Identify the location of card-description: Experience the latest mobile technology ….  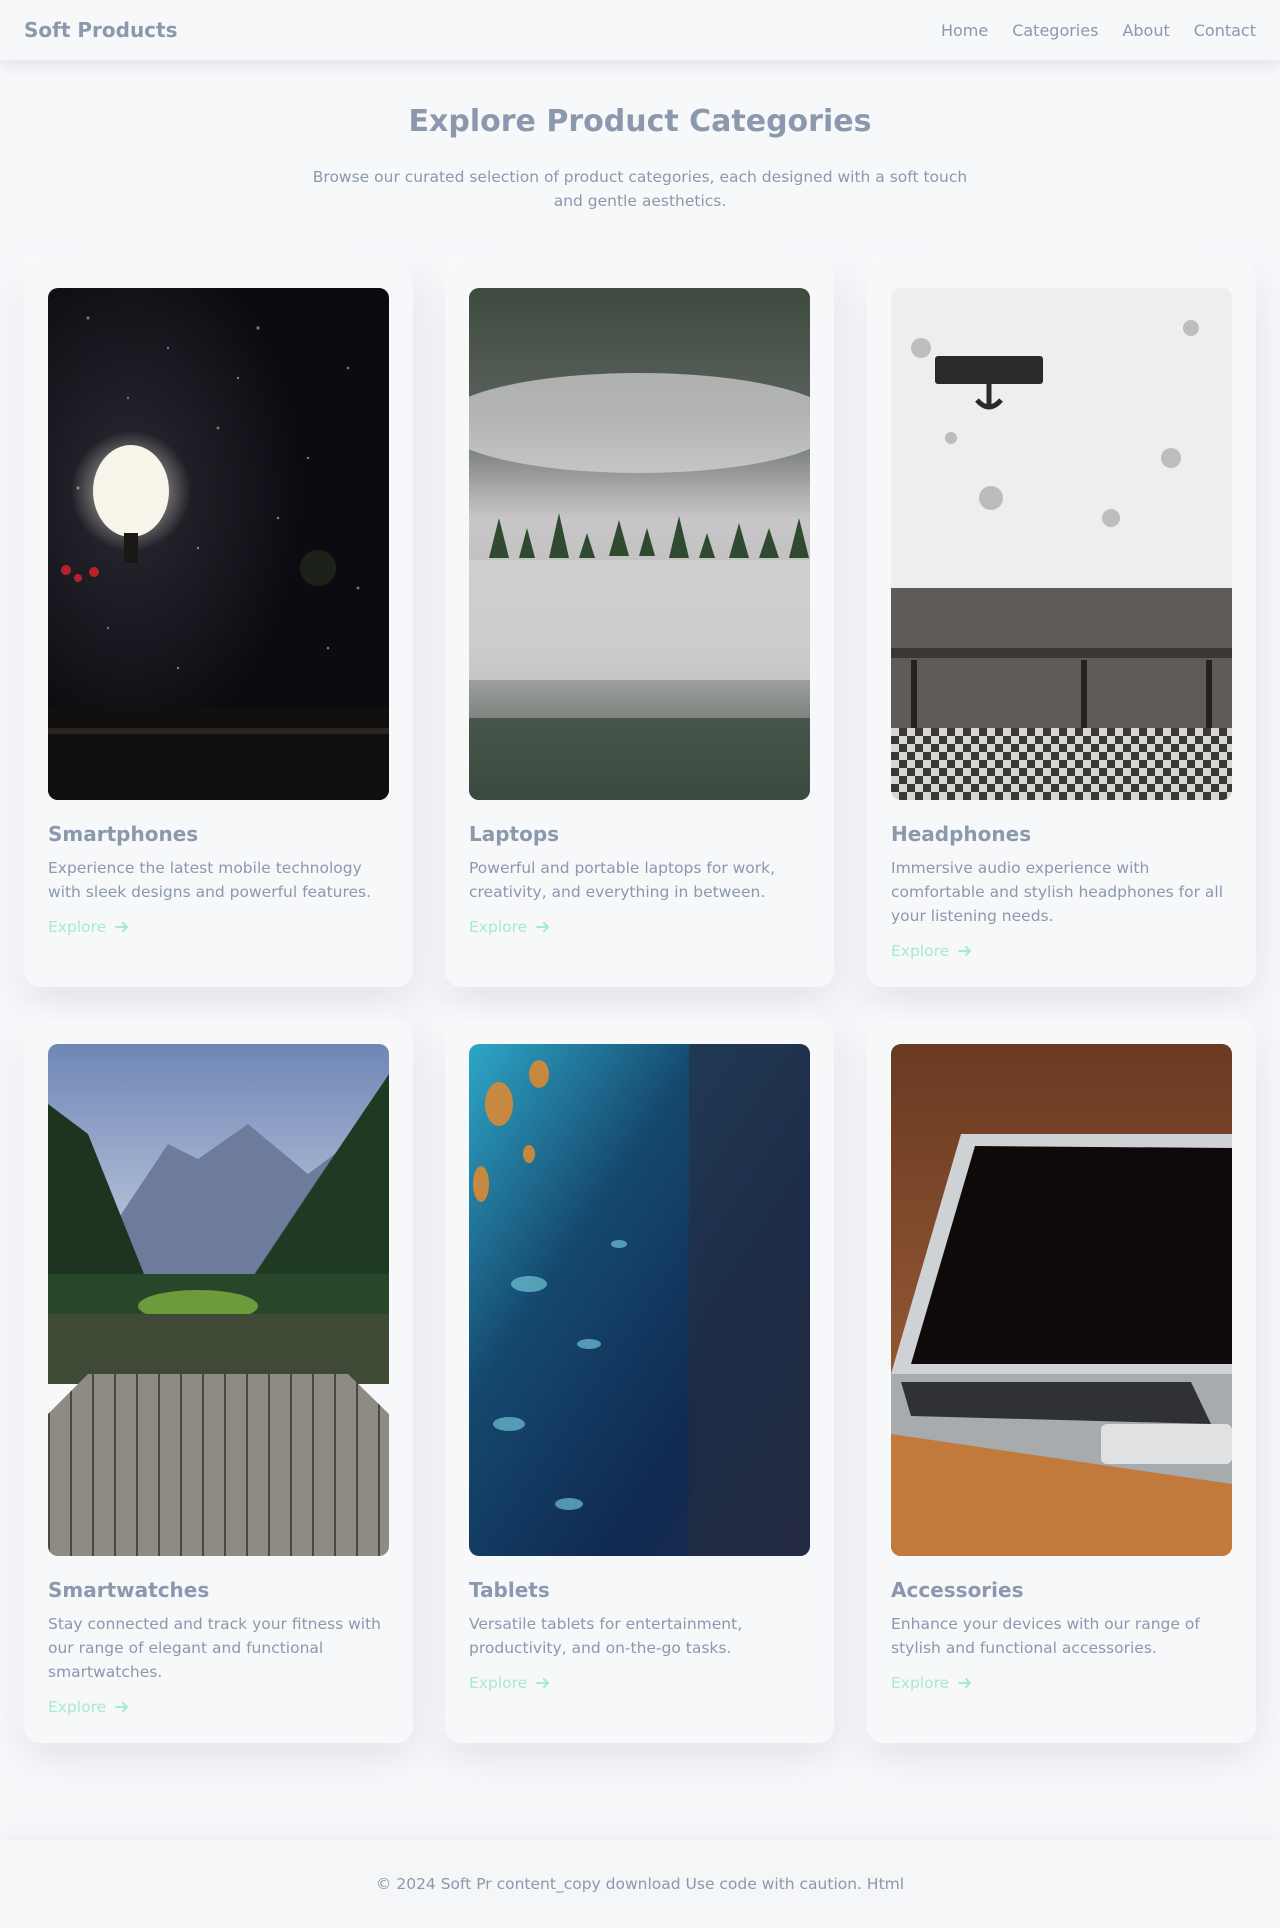
(210, 880).